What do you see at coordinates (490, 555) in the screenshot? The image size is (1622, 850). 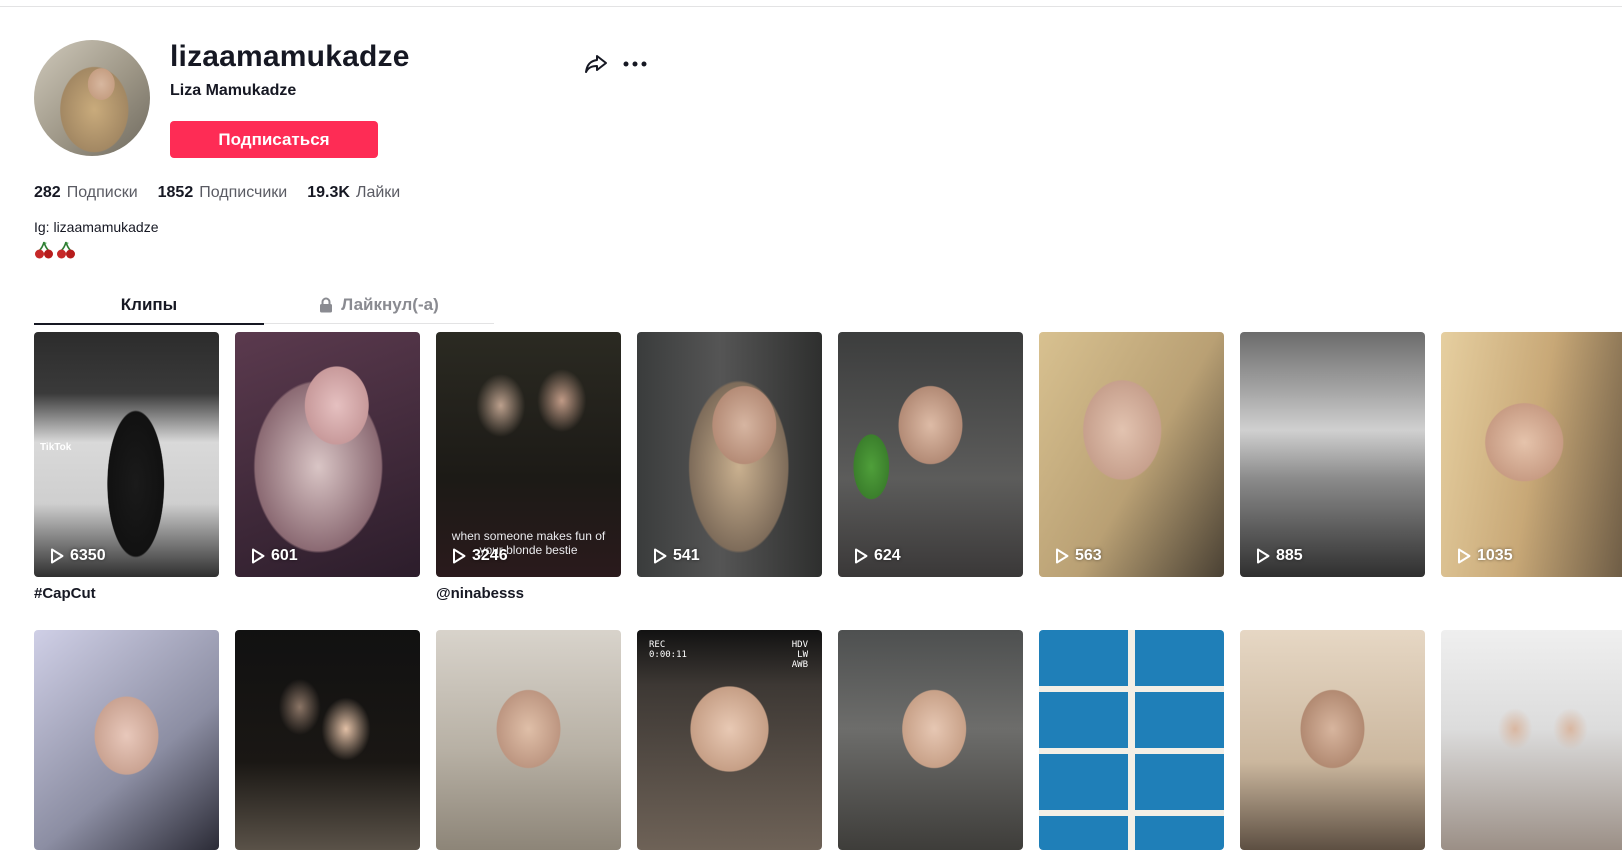 I see `view-count-value: 3246` at bounding box center [490, 555].